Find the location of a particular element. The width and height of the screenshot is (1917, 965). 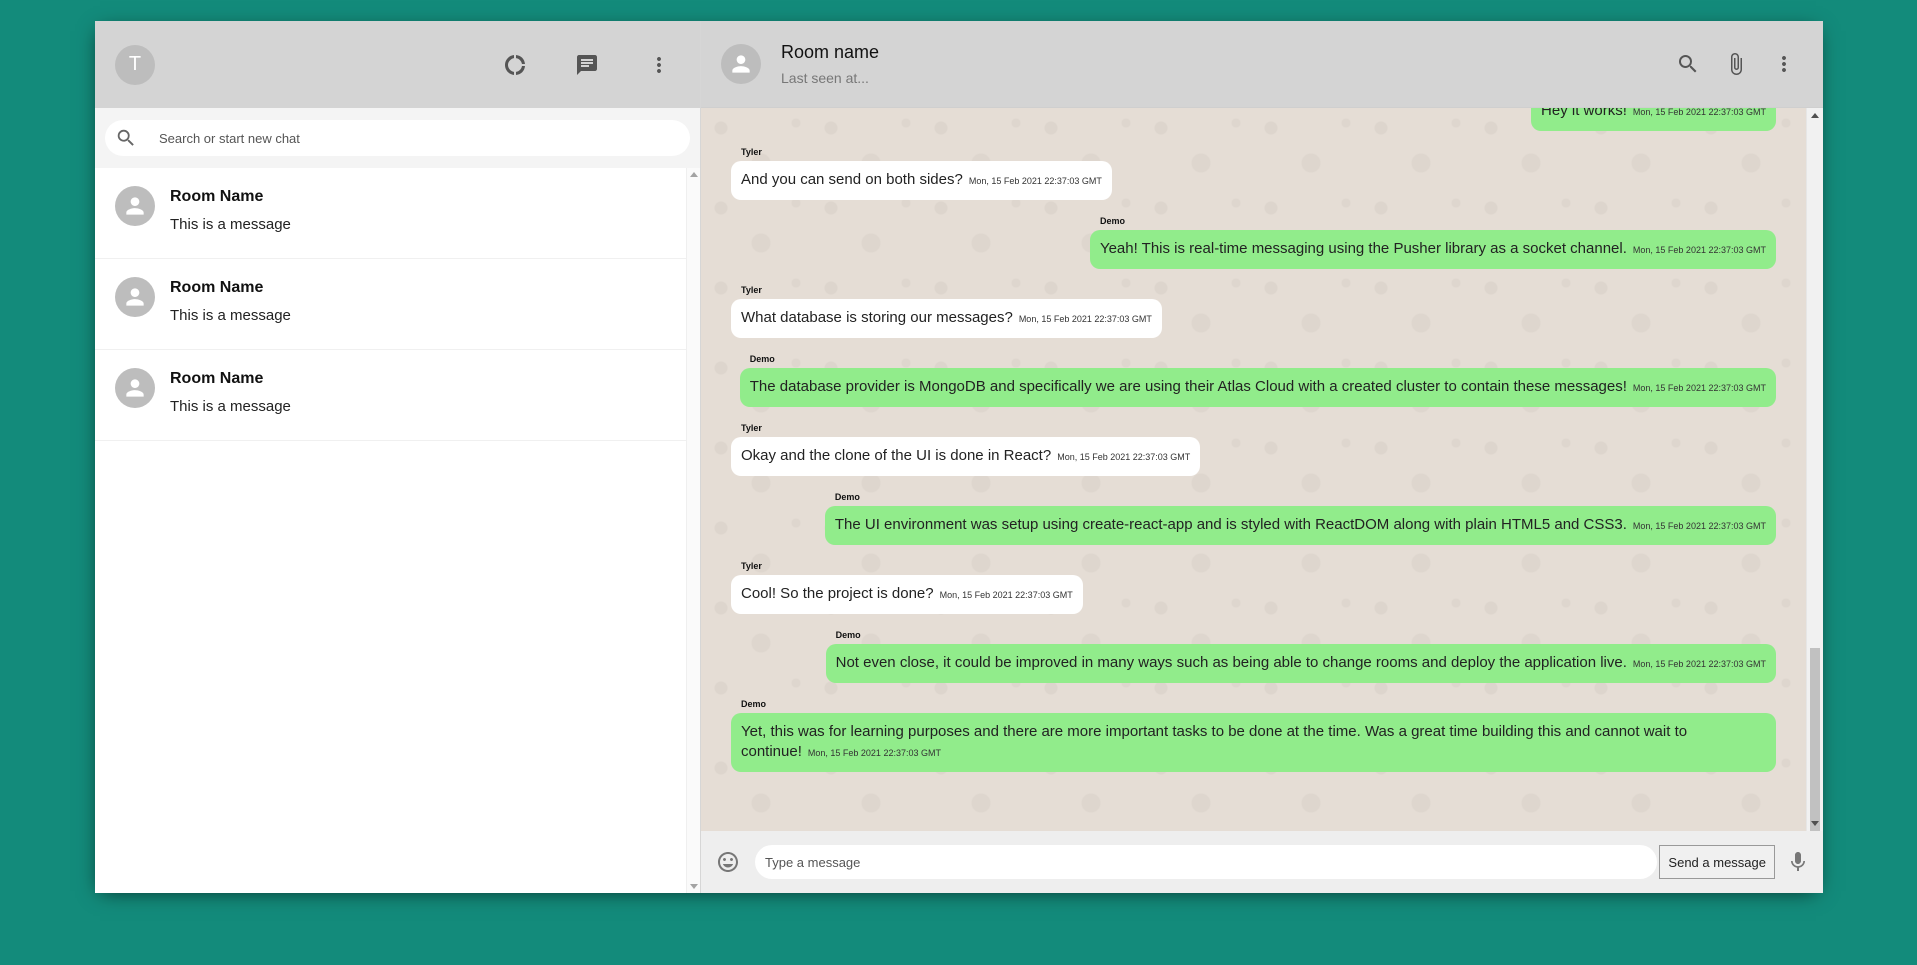

scroll-thumb is located at coordinates (1815, 739).